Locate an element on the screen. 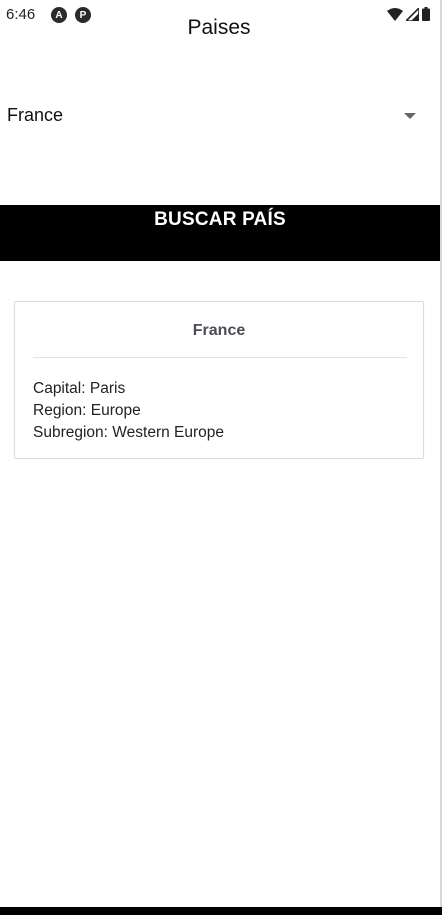 This screenshot has width=442, height=915. page-title: Paises is located at coordinates (219, 27).